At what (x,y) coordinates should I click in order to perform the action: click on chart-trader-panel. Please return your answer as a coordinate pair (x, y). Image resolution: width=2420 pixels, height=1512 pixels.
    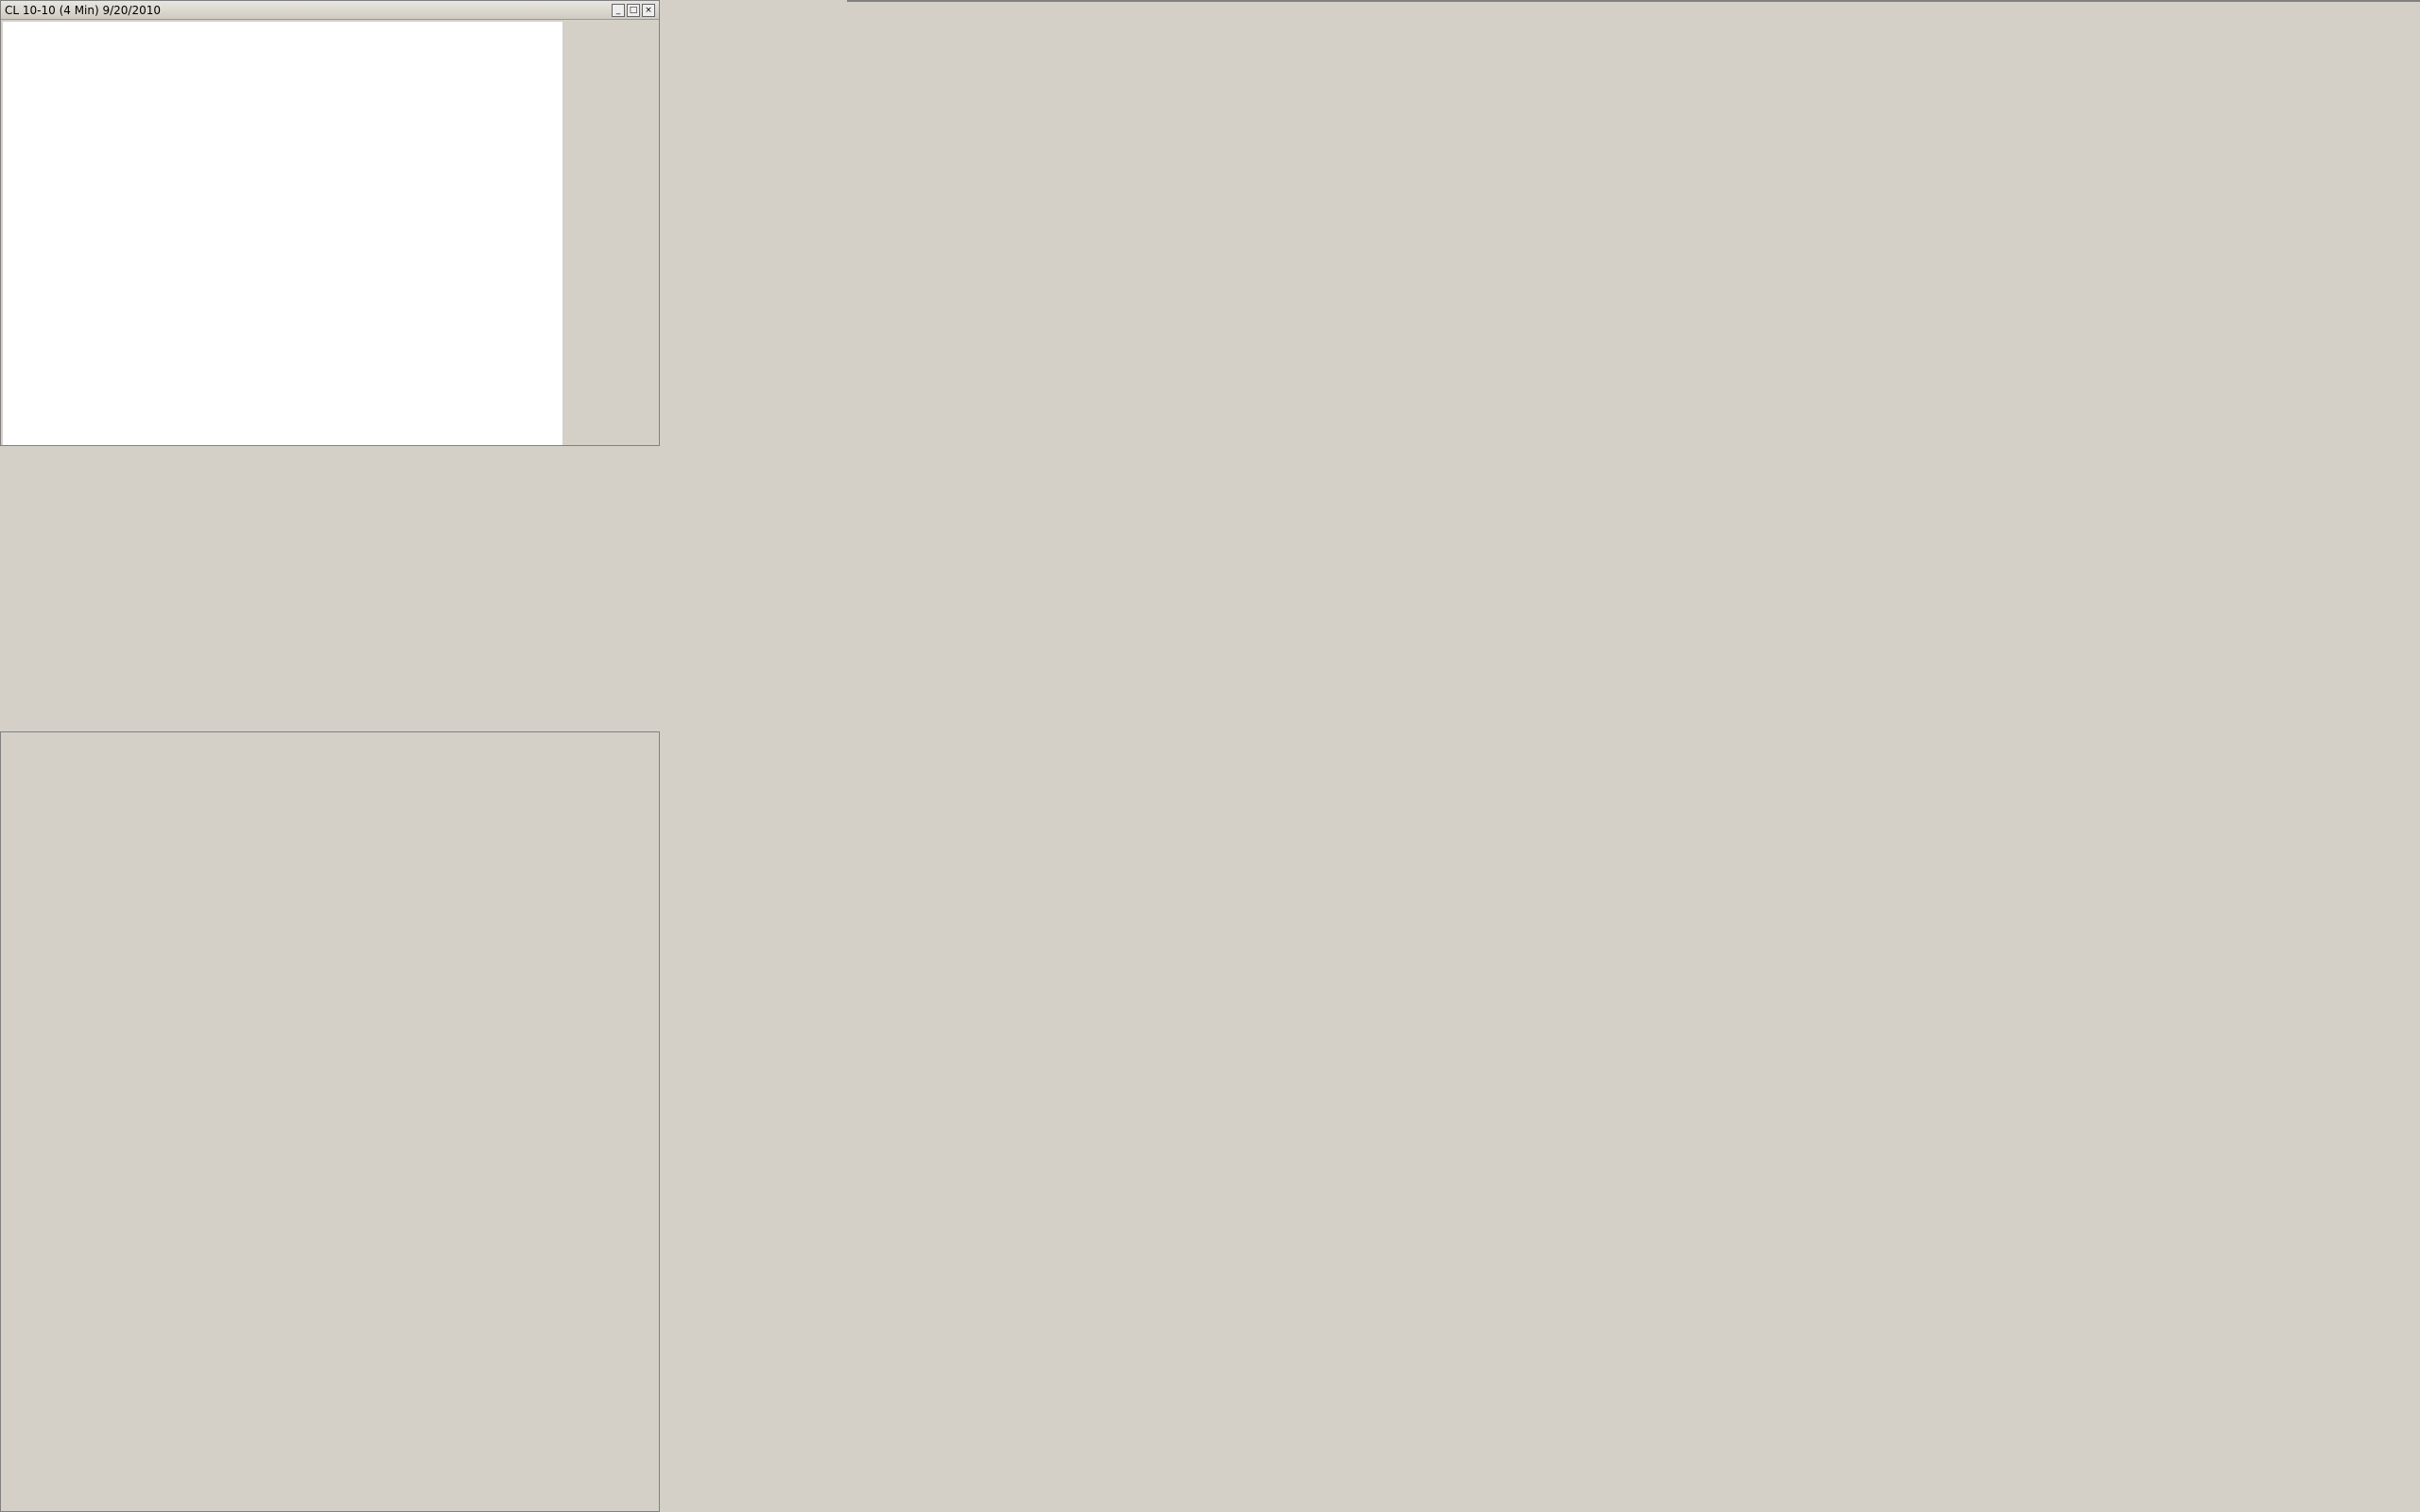
    Looking at the image, I should click on (611, 233).